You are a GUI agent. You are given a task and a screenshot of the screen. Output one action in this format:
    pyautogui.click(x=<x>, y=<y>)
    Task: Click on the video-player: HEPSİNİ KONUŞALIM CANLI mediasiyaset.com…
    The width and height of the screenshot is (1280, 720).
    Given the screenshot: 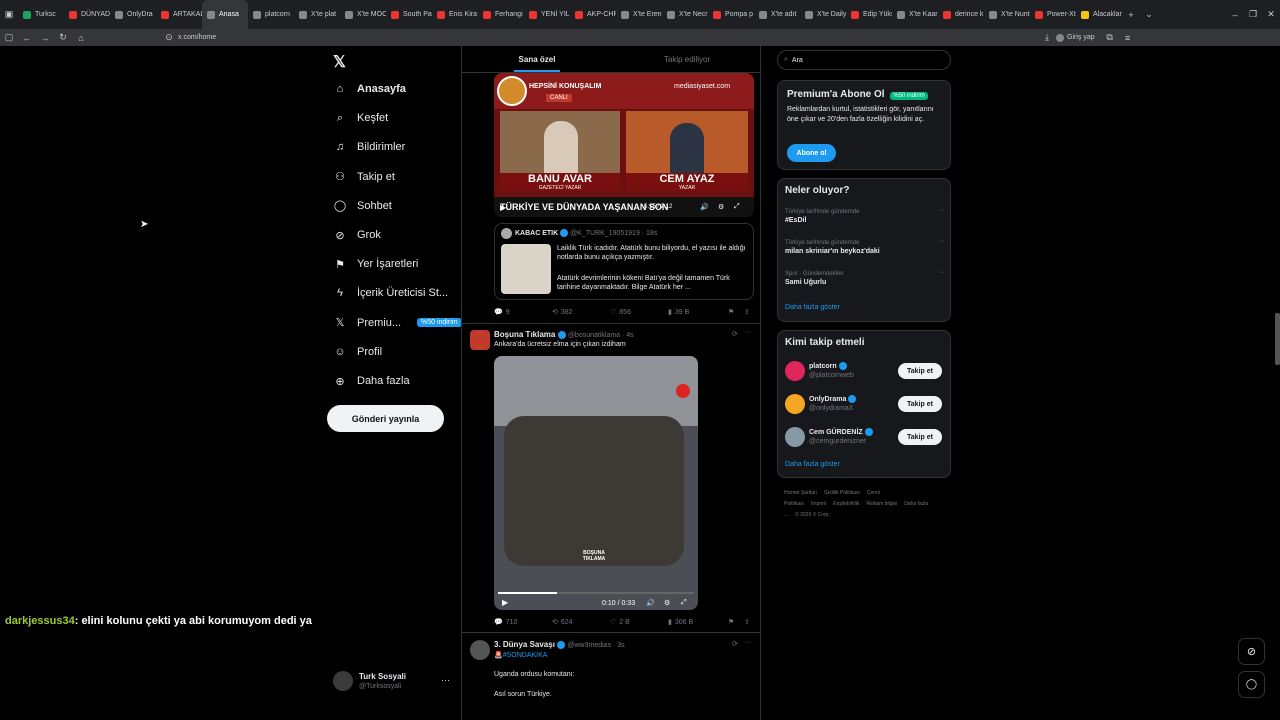 What is the action you would take?
    pyautogui.click(x=624, y=145)
    